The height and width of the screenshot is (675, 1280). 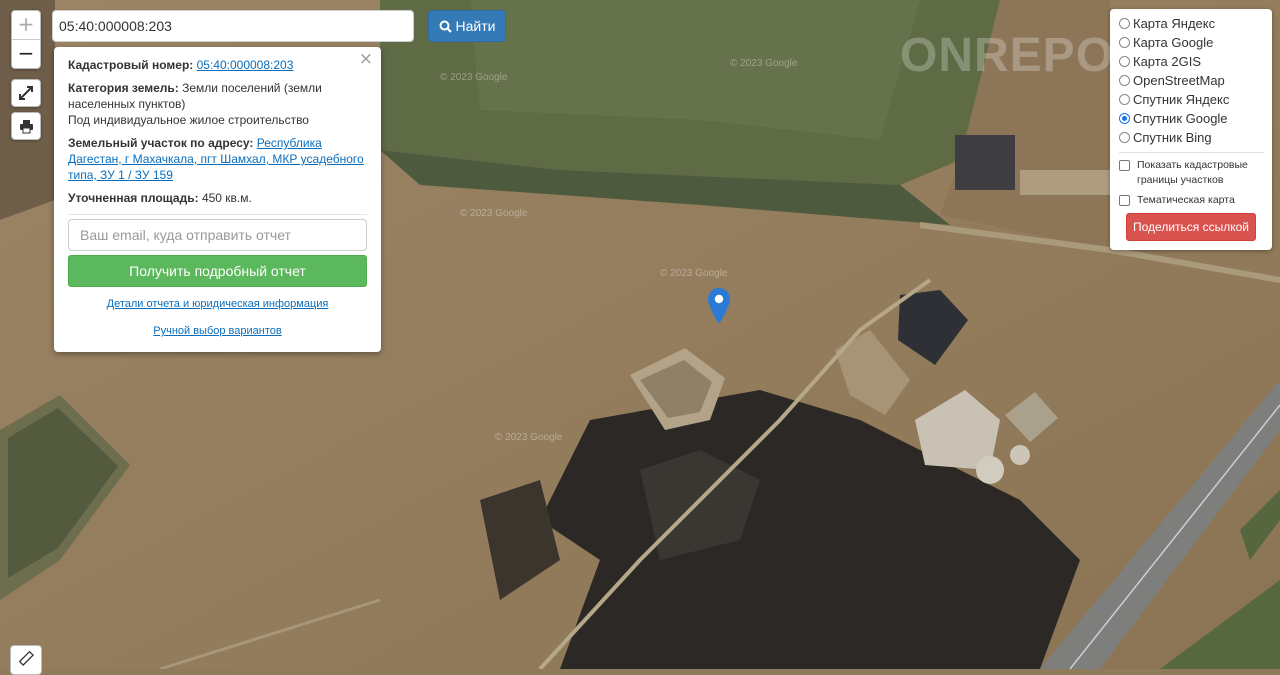 I want to click on address-label: Земельный участок по адресу:, so click(x=161, y=143).